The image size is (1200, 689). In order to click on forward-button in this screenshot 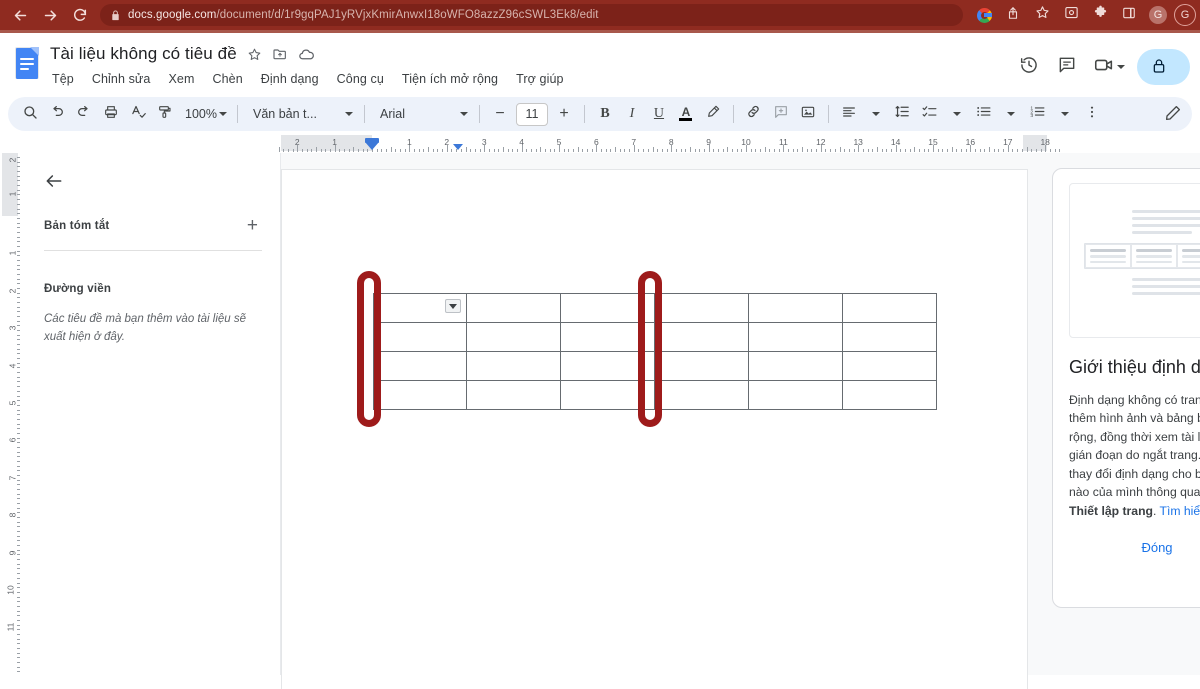, I will do `click(50, 15)`.